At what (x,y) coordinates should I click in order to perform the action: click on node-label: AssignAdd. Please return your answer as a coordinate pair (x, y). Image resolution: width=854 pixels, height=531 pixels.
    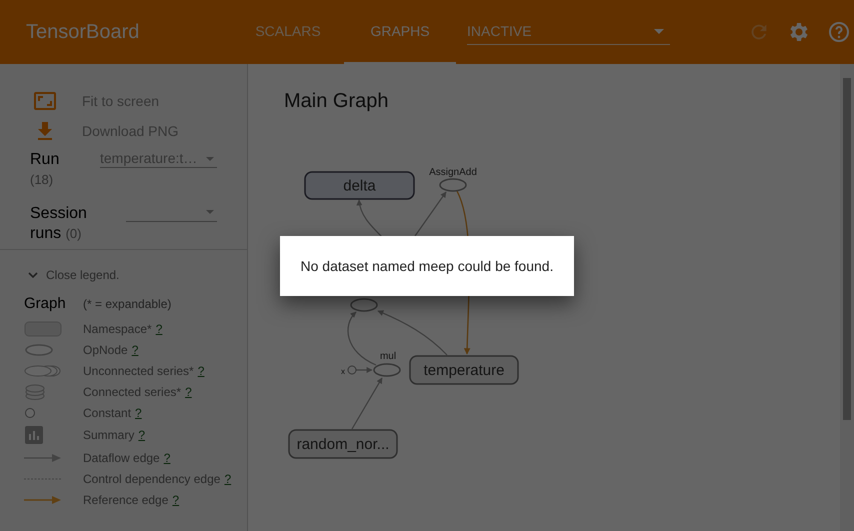
    Looking at the image, I should click on (453, 172).